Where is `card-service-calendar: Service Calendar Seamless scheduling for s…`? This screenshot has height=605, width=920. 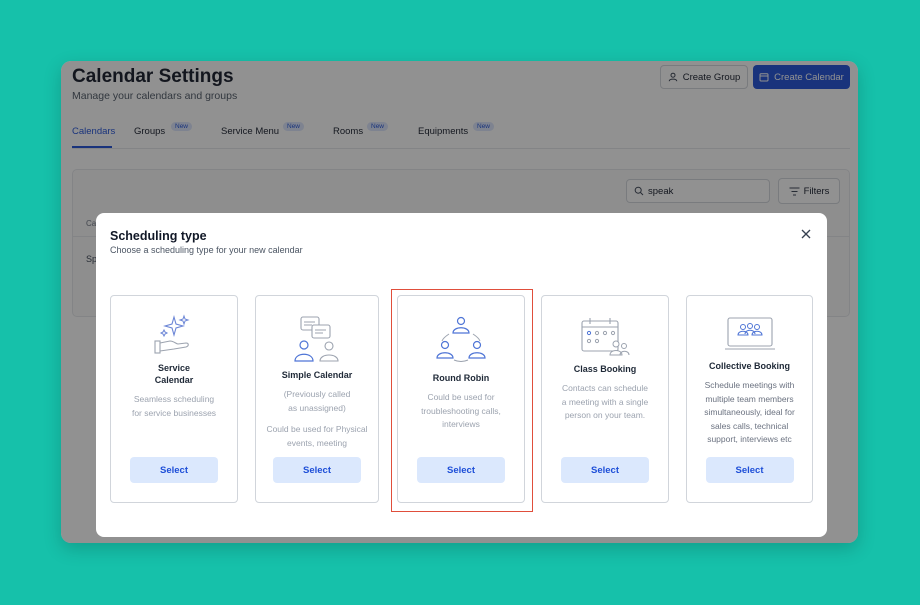 card-service-calendar: Service Calendar Seamless scheduling for s… is located at coordinates (174, 399).